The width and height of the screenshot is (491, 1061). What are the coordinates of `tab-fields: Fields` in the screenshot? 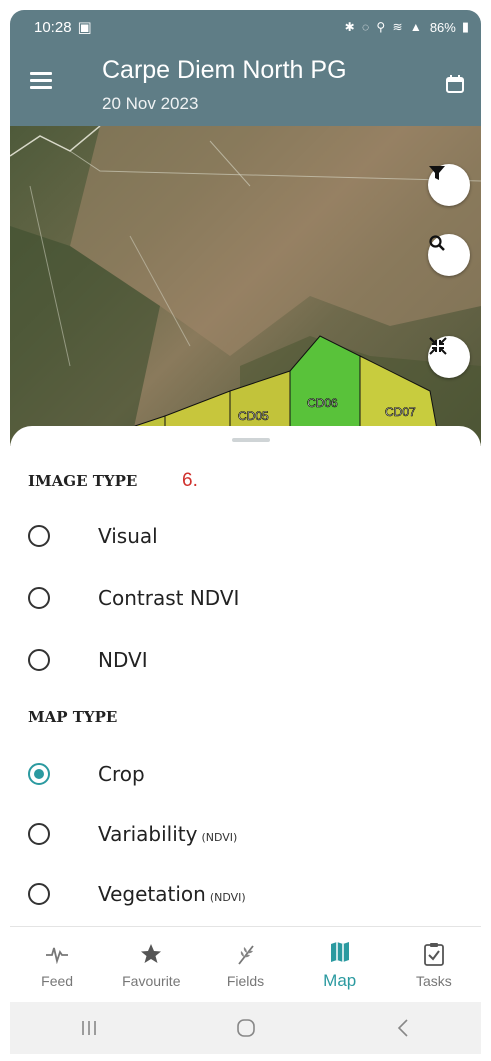 It's located at (245, 964).